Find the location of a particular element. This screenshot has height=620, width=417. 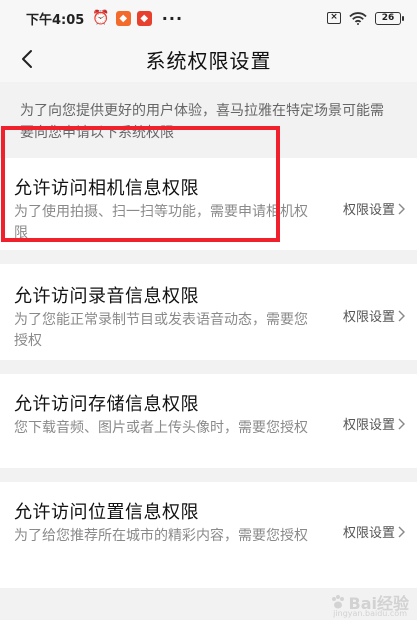

status-icons-right: × 26 is located at coordinates (365, 18).